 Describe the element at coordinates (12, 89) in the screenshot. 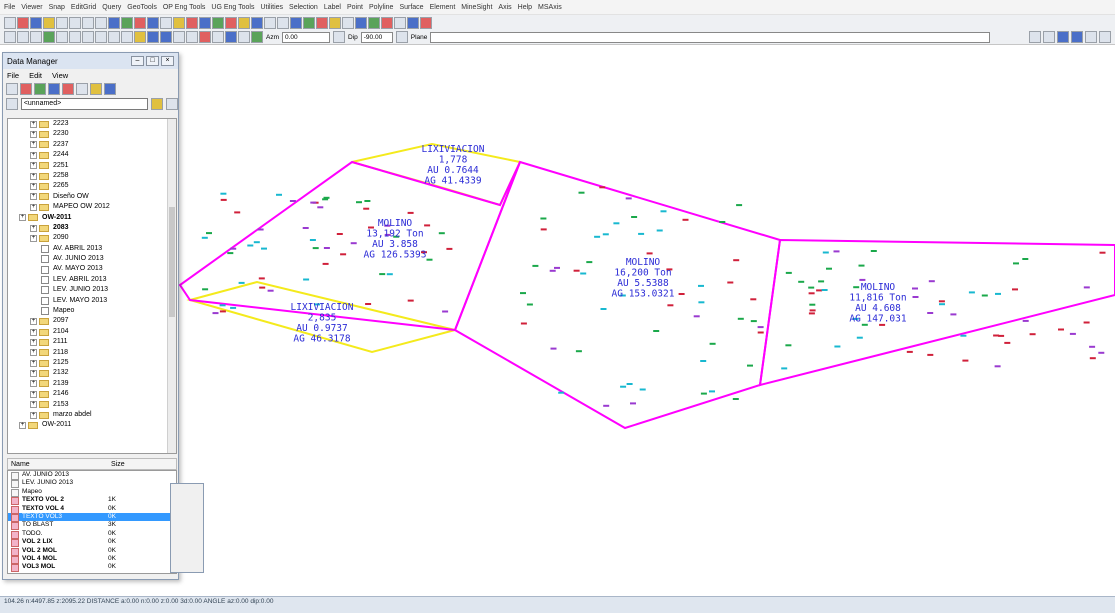

I see `new-folder-icon` at that location.